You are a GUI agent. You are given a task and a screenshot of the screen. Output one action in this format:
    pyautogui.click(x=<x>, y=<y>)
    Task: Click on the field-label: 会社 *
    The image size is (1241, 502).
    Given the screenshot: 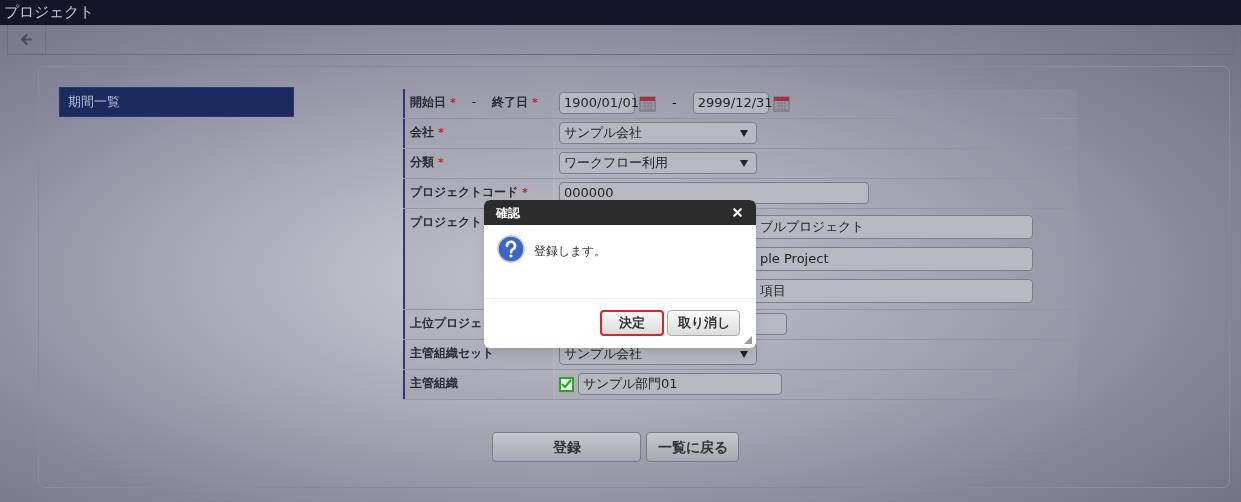 What is the action you would take?
    pyautogui.click(x=478, y=133)
    